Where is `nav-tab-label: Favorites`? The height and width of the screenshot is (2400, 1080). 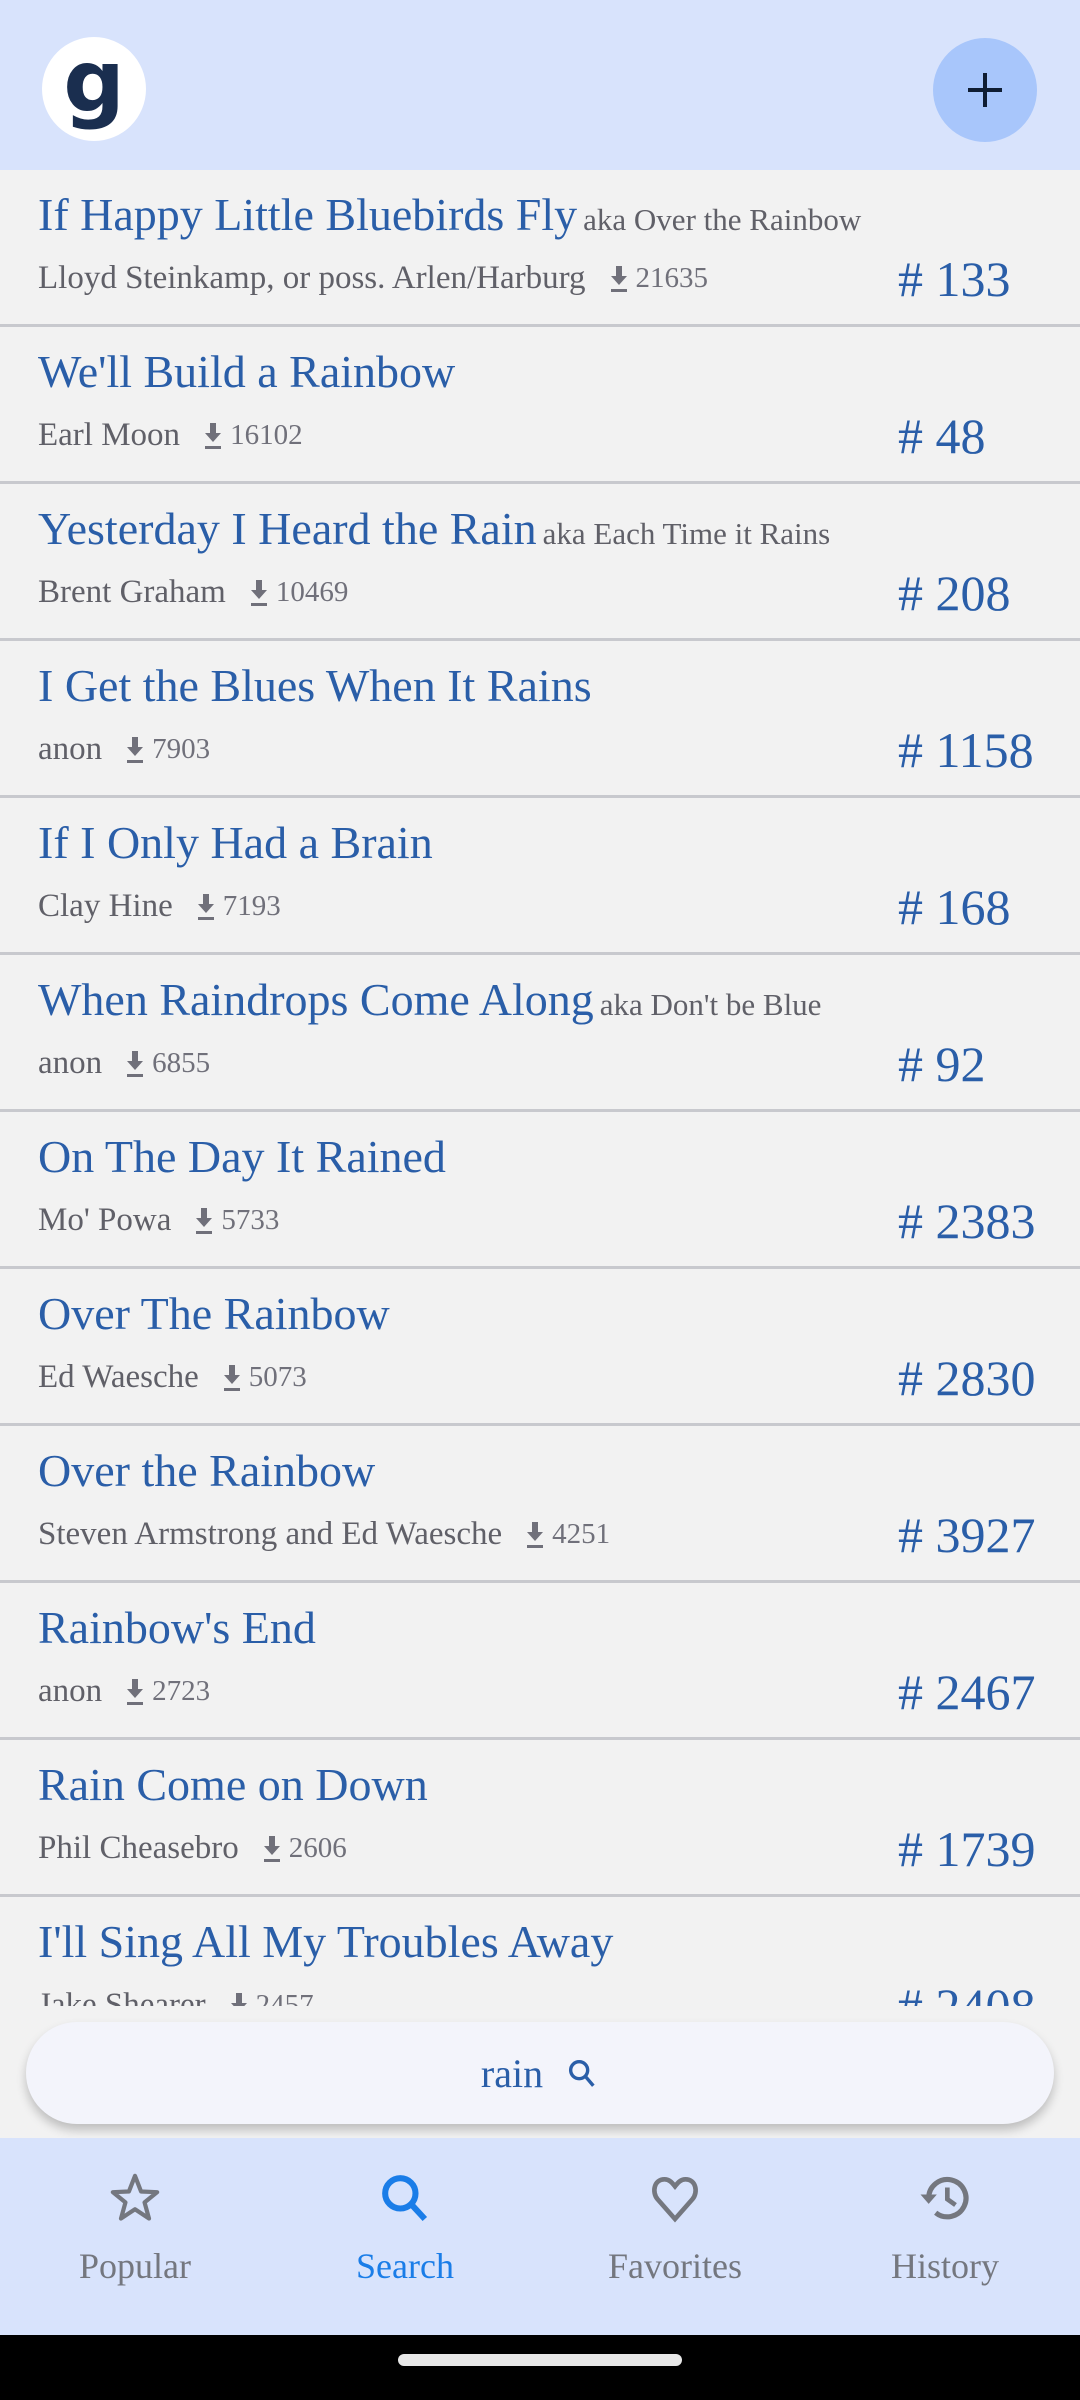 nav-tab-label: Favorites is located at coordinates (675, 2266).